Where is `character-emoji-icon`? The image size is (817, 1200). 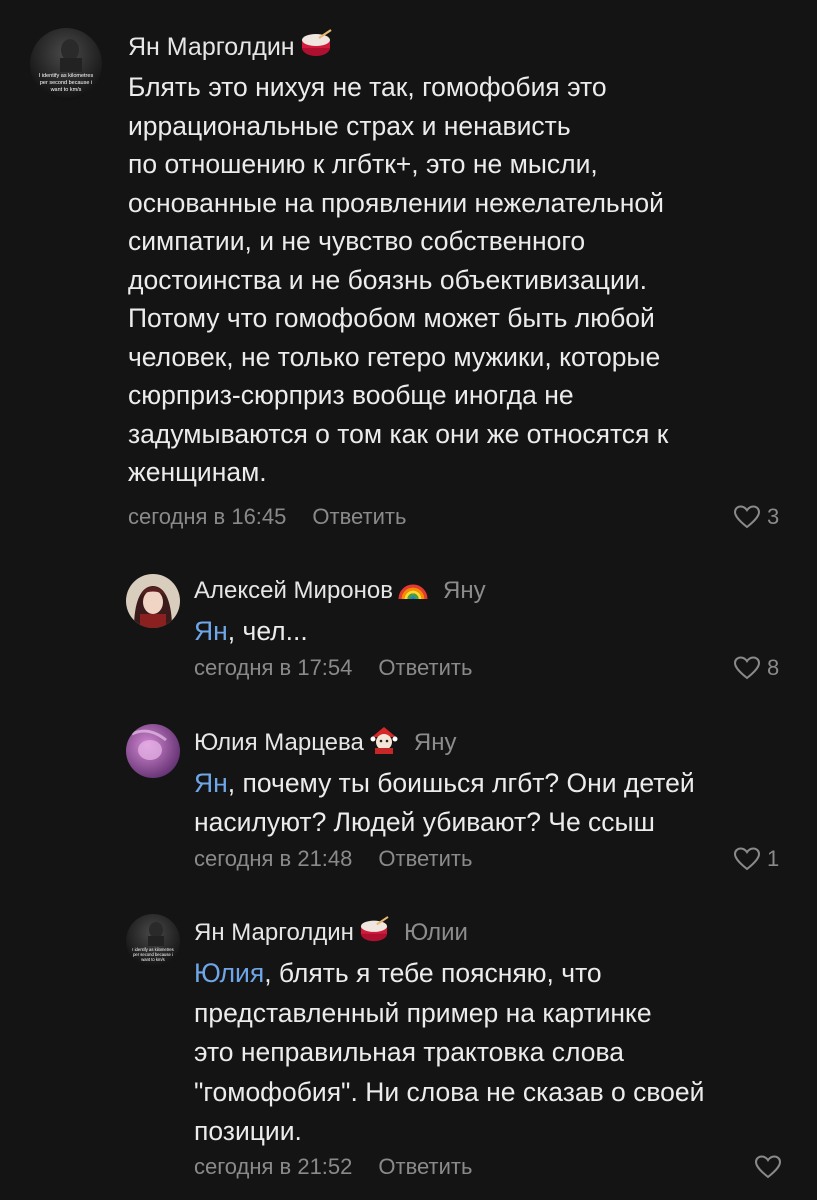
character-emoji-icon is located at coordinates (384, 743).